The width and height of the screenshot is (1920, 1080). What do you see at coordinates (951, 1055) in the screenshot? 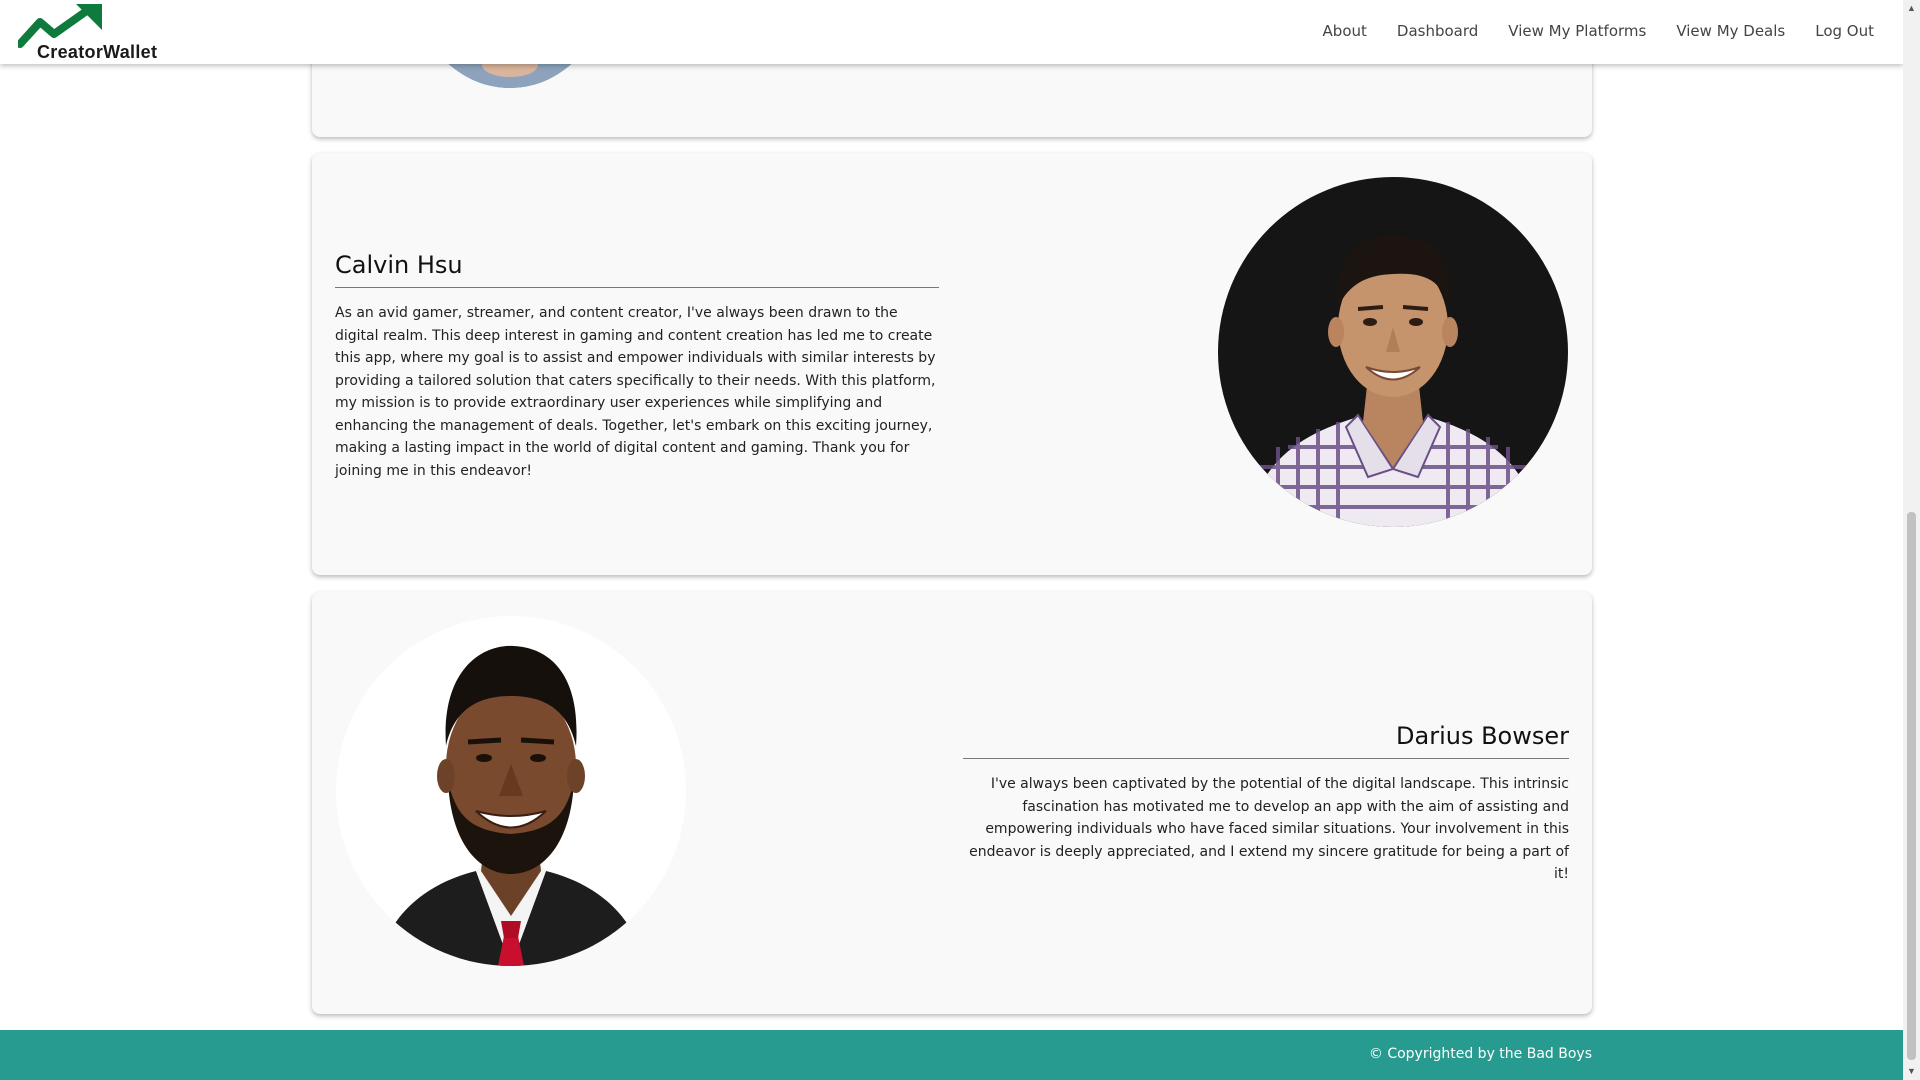
I see `page-footer: © Copyrighted by the Bad Boys` at bounding box center [951, 1055].